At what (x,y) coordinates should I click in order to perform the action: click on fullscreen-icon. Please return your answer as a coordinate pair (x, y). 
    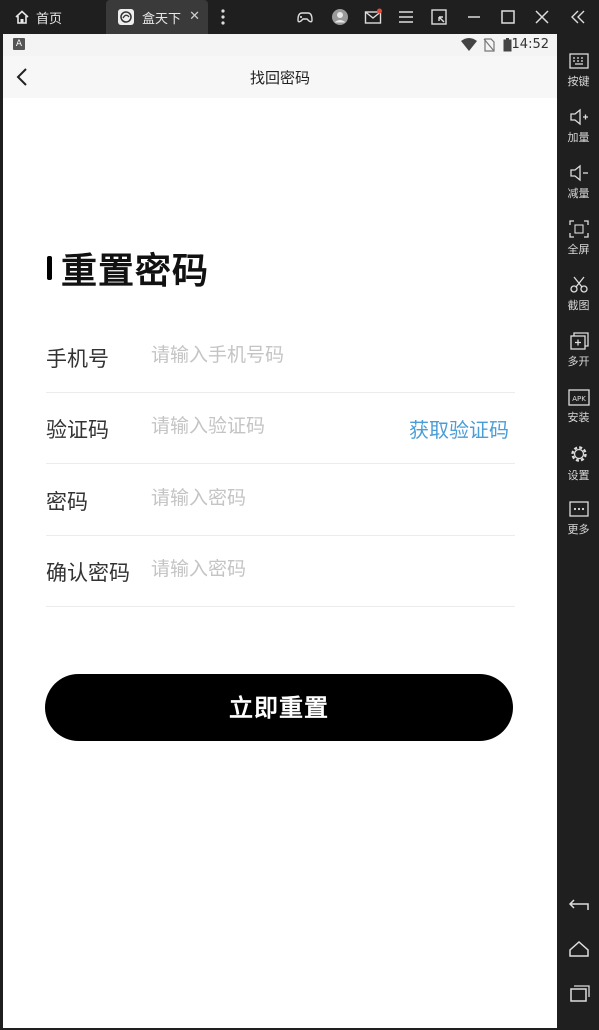
    Looking at the image, I should click on (578, 229).